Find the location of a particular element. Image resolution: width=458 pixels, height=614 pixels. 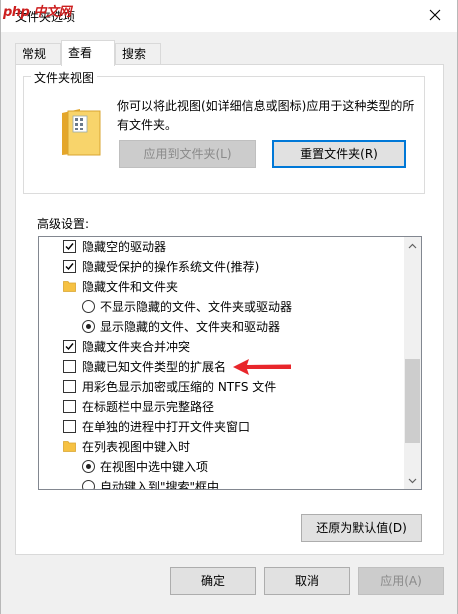

close-button is located at coordinates (435, 15).